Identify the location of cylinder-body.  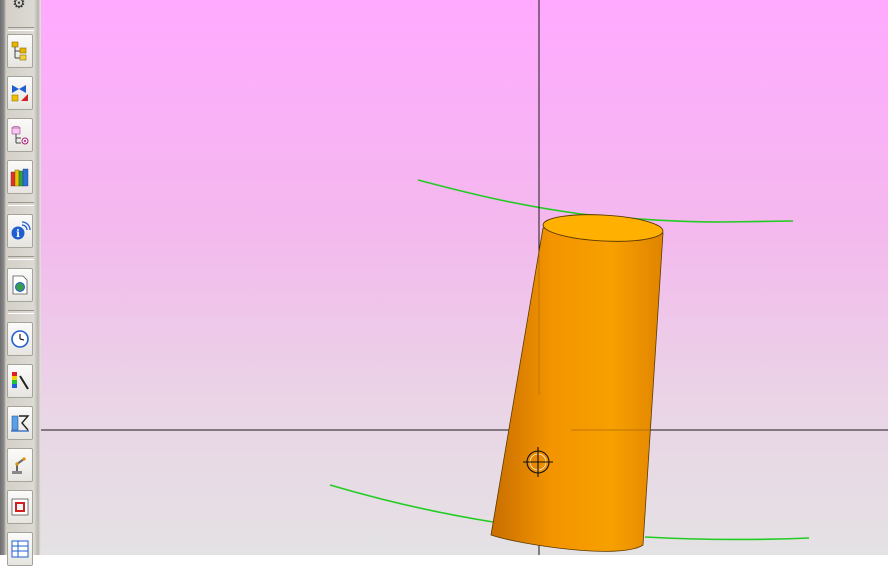
(577, 389).